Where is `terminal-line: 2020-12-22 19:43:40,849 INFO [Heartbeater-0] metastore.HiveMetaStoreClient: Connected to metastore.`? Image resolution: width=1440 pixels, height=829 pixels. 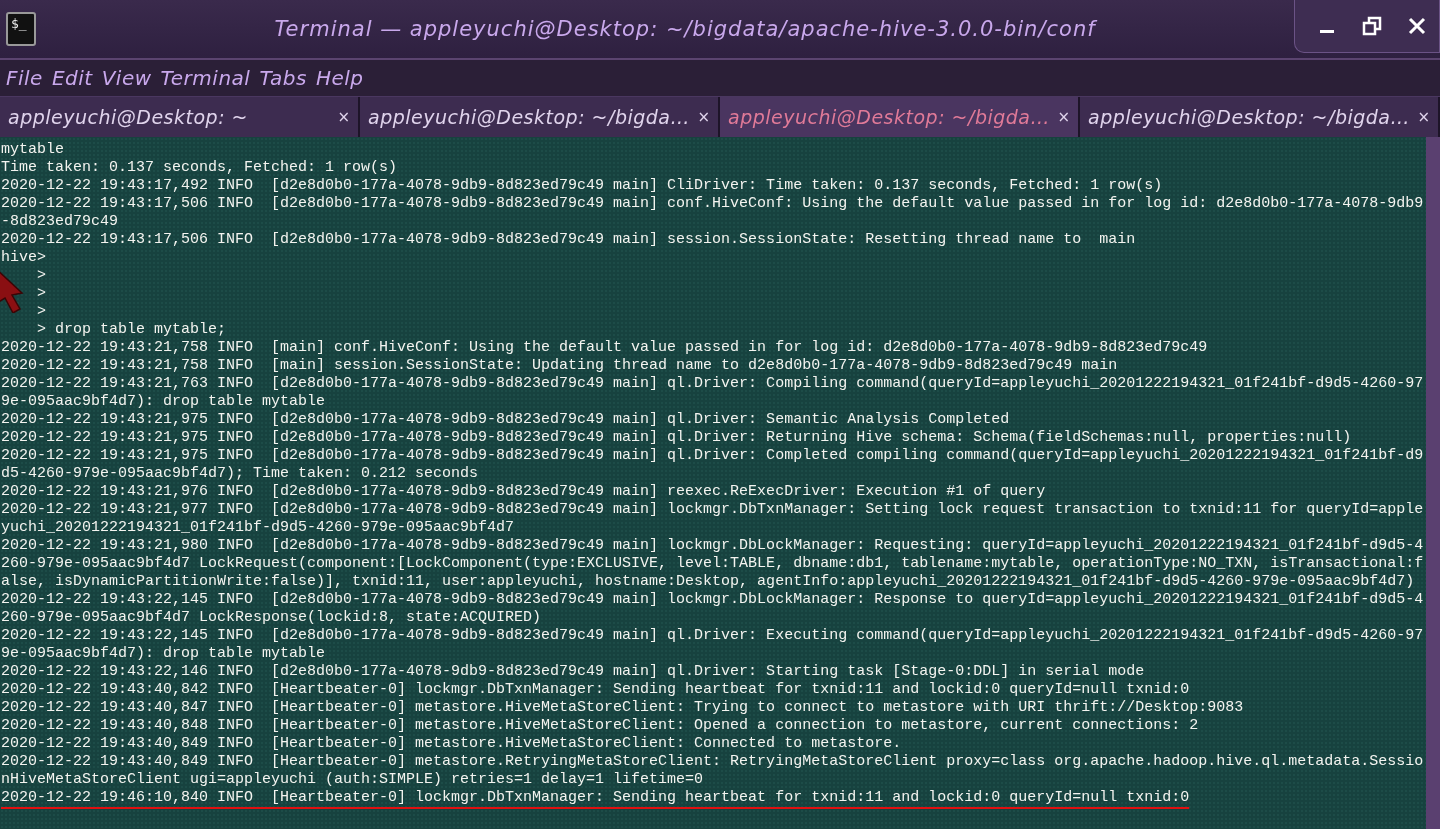
terminal-line: 2020-12-22 19:43:40,849 INFO [Heartbeater-0] metastore.HiveMetaStoreClient: Connected to metastore. is located at coordinates (452, 744).